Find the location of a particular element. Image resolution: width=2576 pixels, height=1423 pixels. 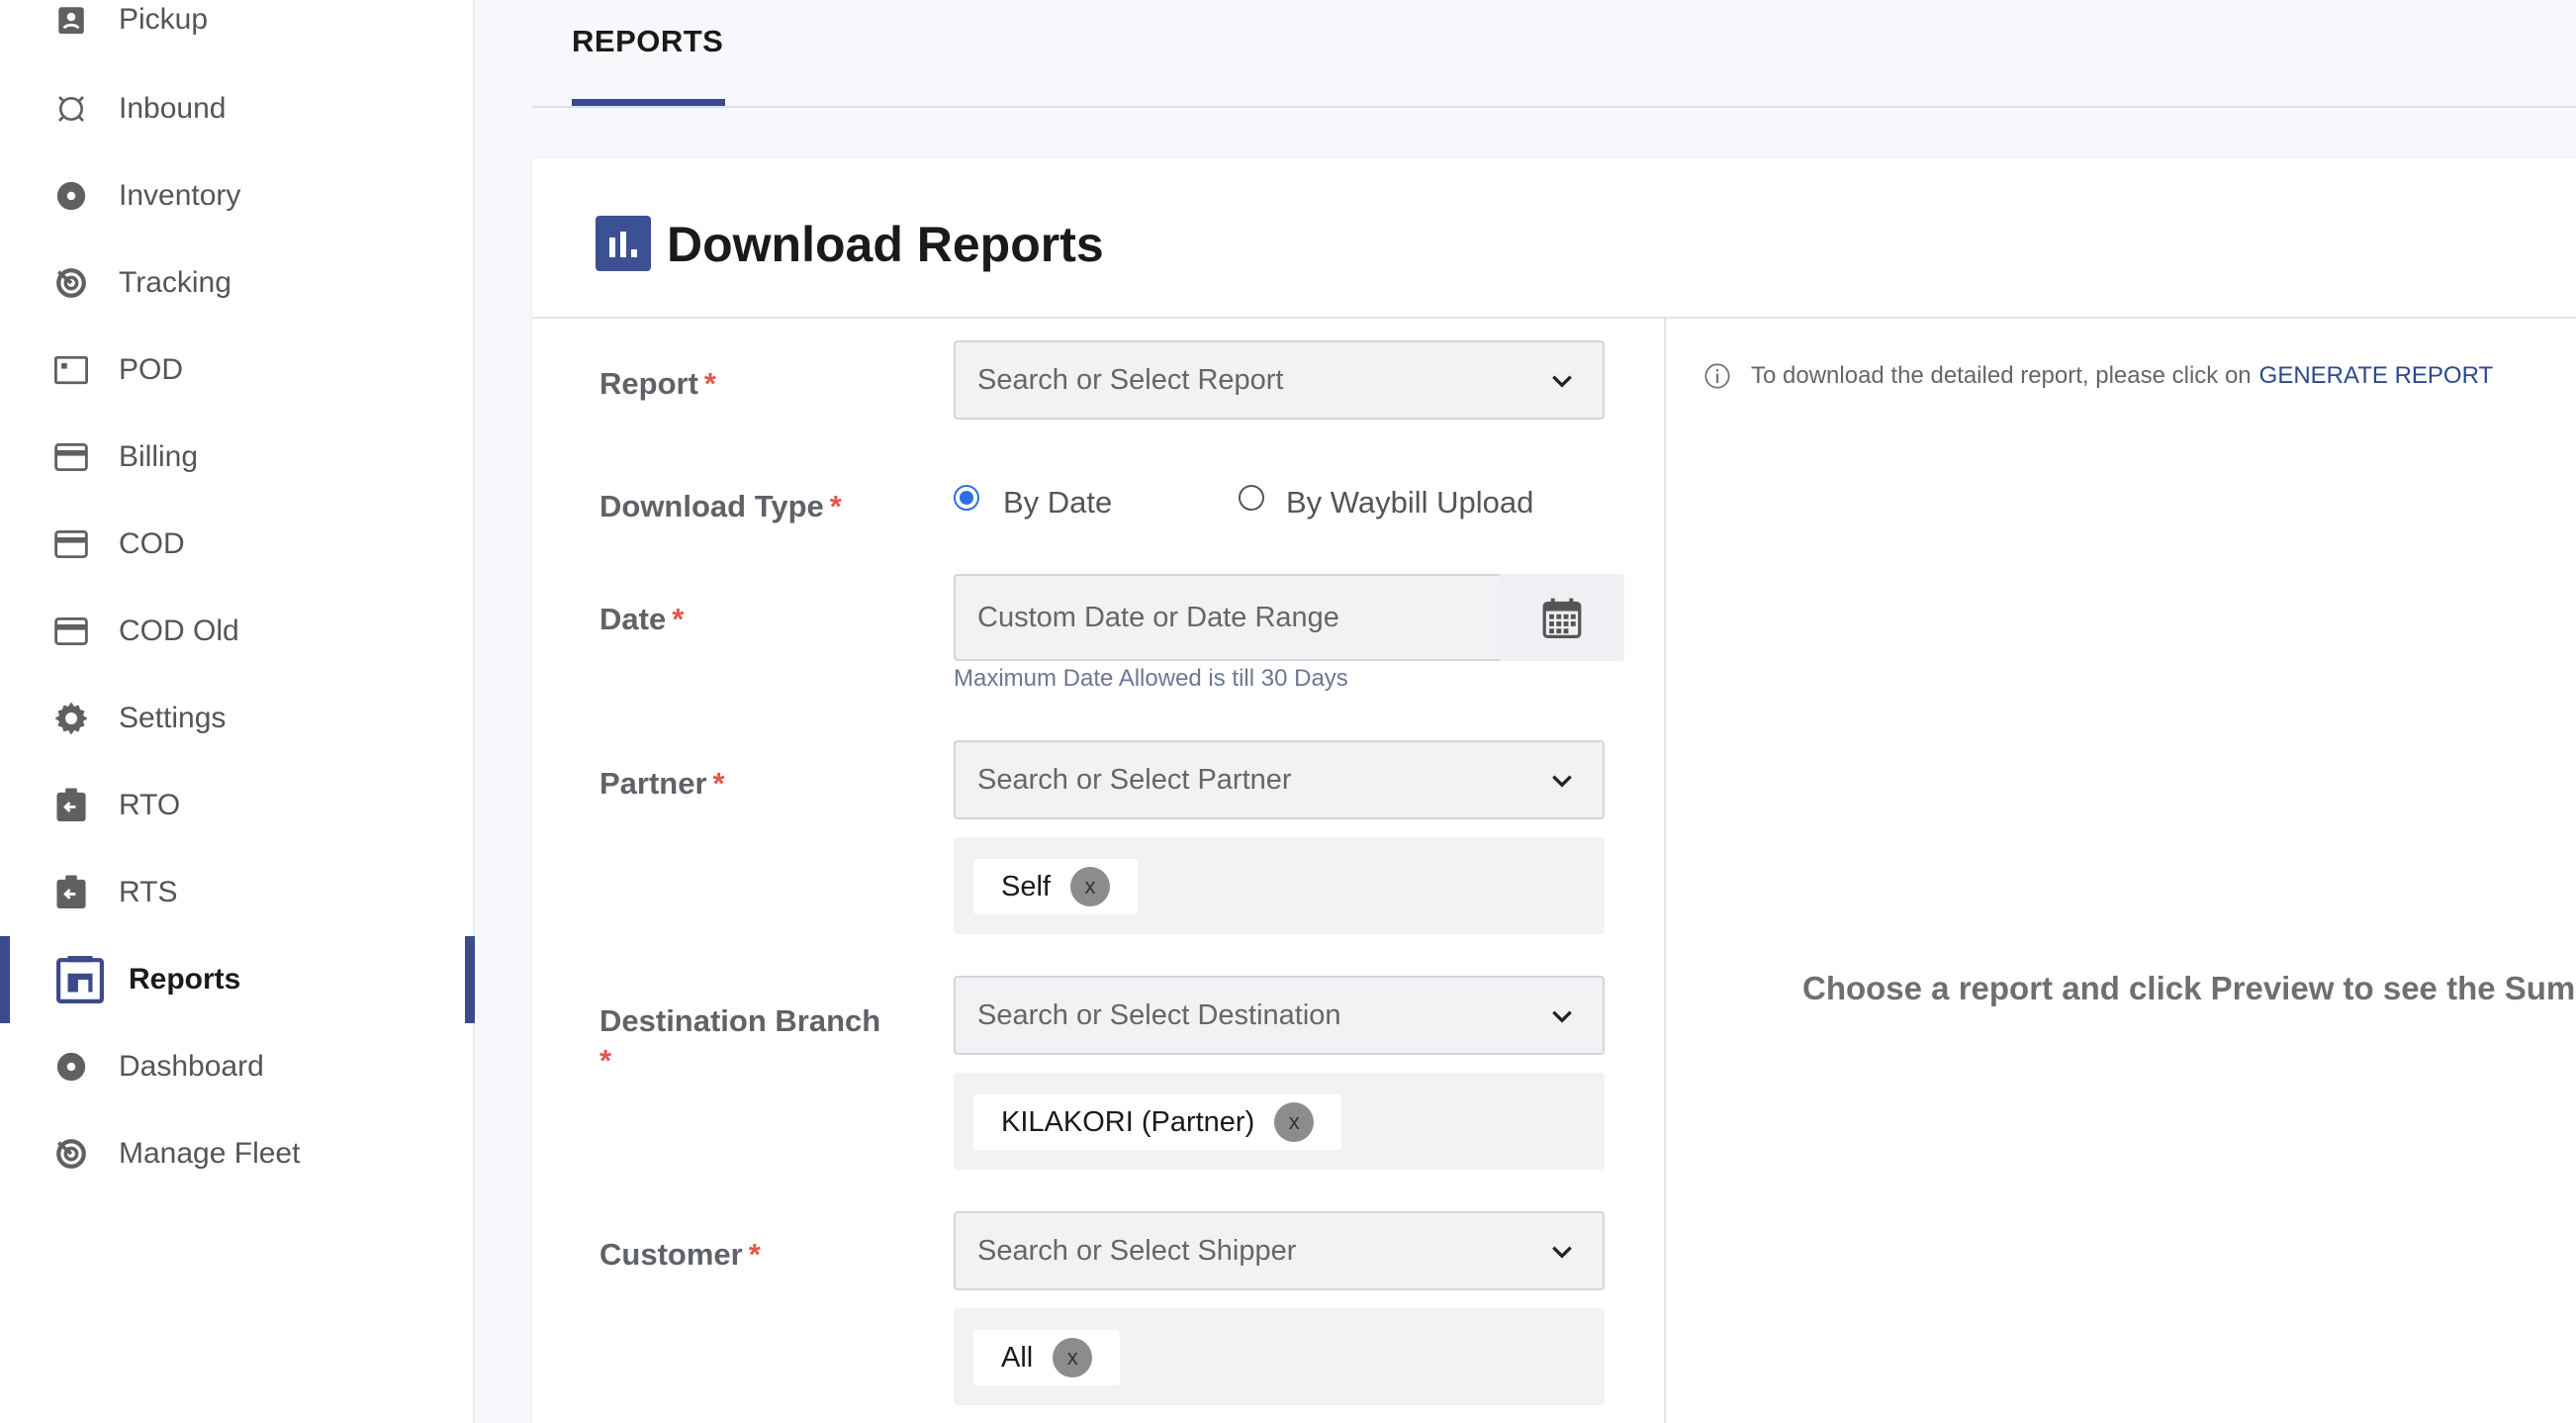

sidebar-item-label: COD Old is located at coordinates (179, 631).